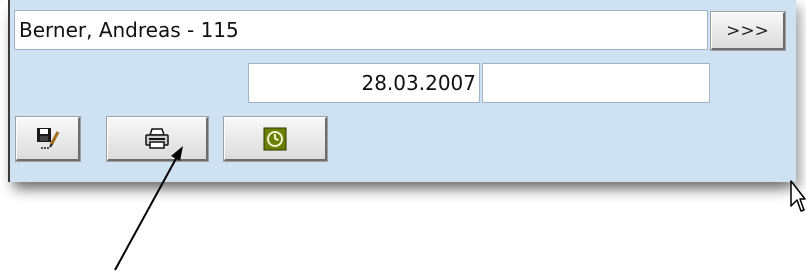 This screenshot has width=806, height=273. What do you see at coordinates (798, 196) in the screenshot?
I see `mouse-cursor-icon` at bounding box center [798, 196].